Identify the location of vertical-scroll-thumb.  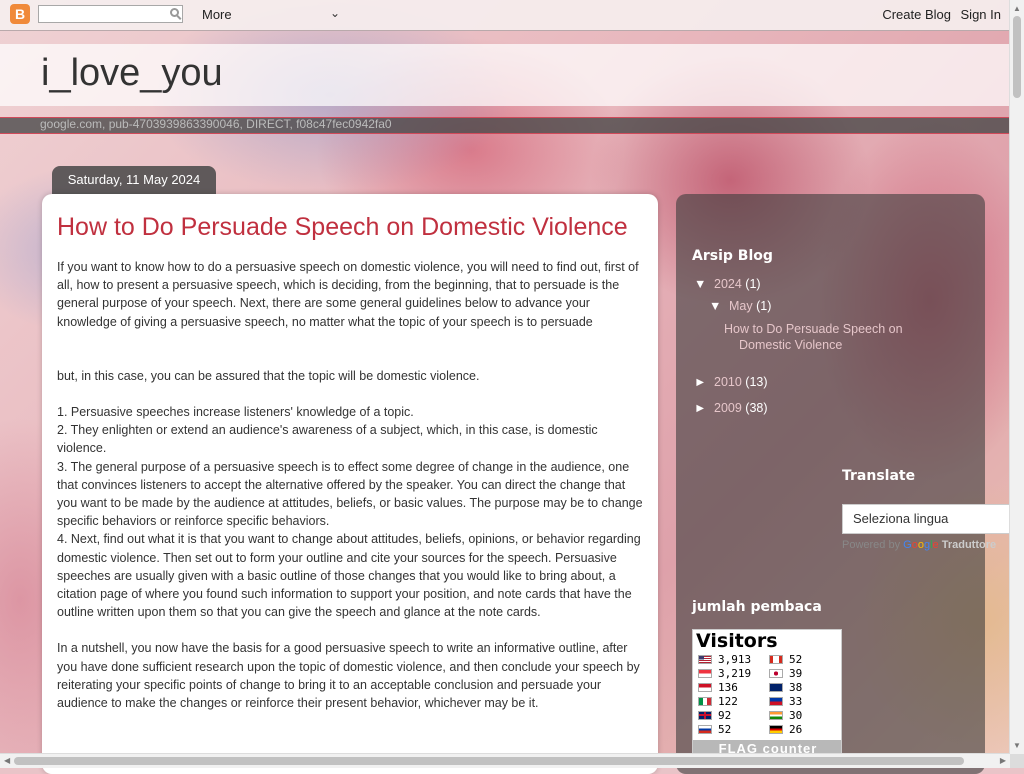
(1017, 57).